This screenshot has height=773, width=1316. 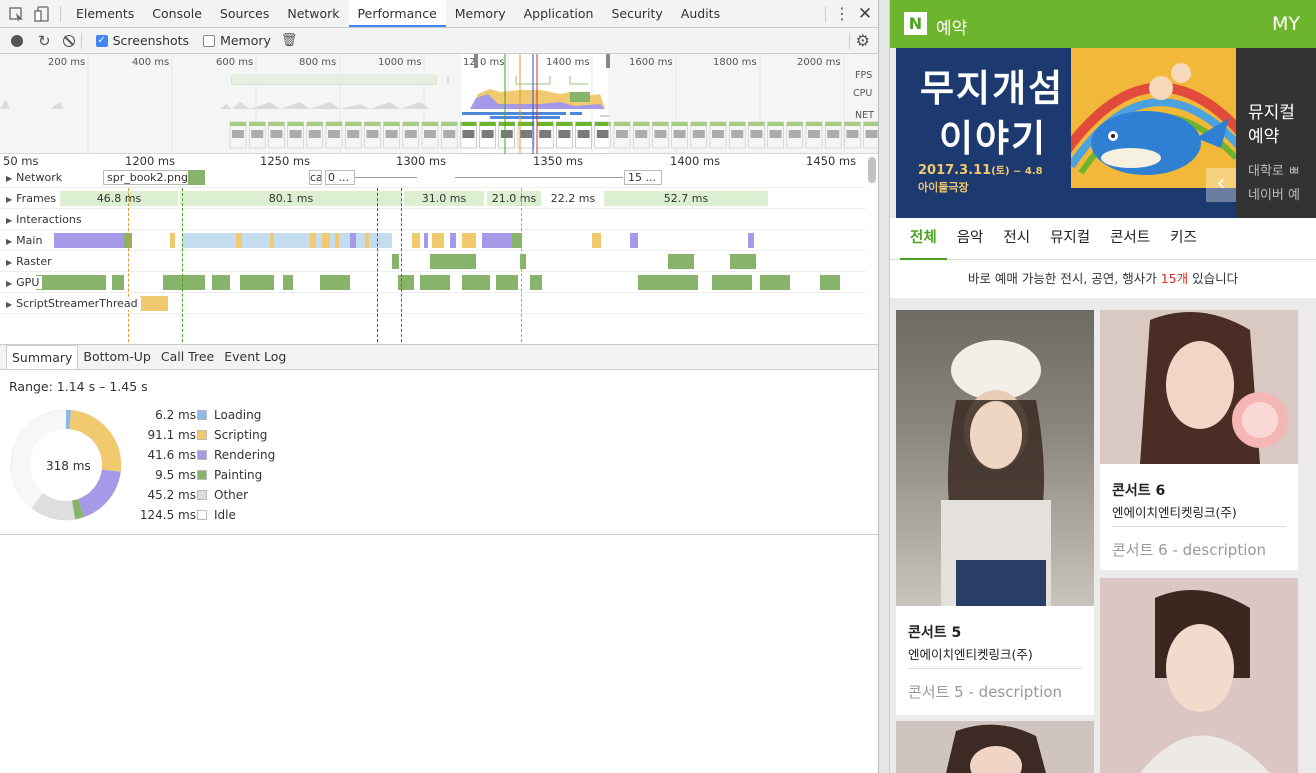 I want to click on category-concert: 콘서트, so click(x=1130, y=239).